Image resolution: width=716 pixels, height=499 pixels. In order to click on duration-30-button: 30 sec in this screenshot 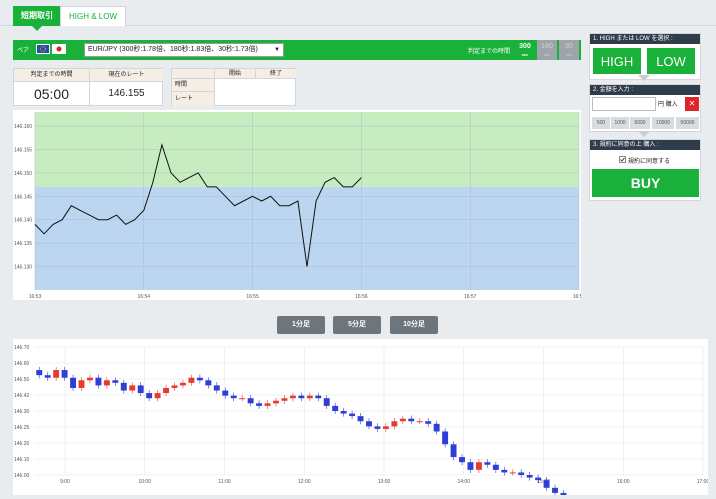, I will do `click(569, 50)`.